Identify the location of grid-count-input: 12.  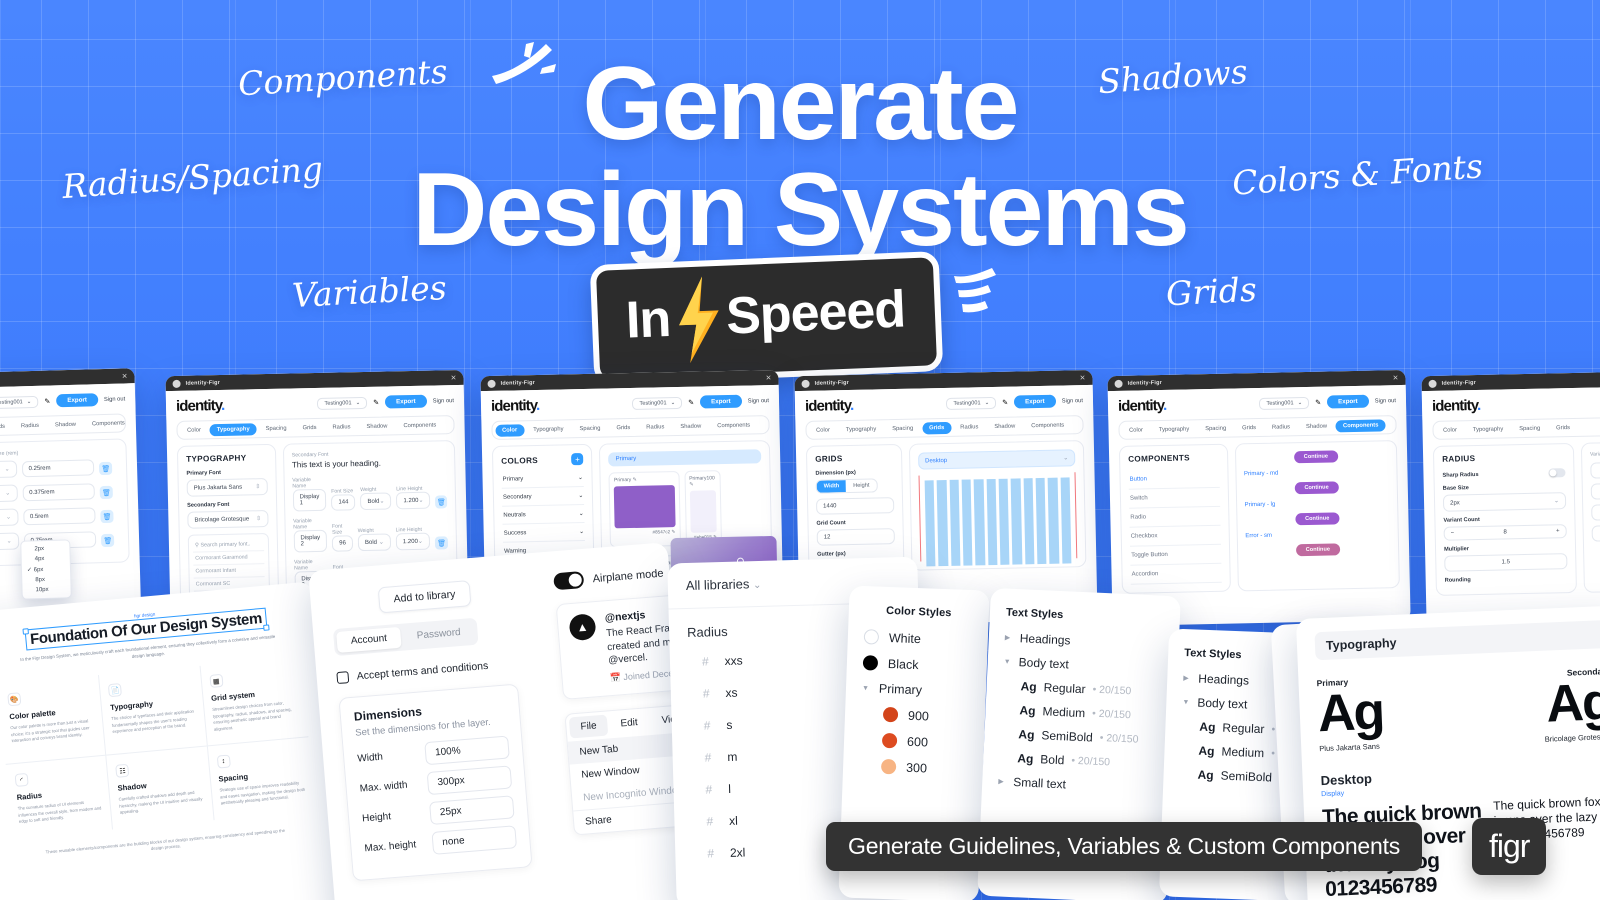
(855, 537).